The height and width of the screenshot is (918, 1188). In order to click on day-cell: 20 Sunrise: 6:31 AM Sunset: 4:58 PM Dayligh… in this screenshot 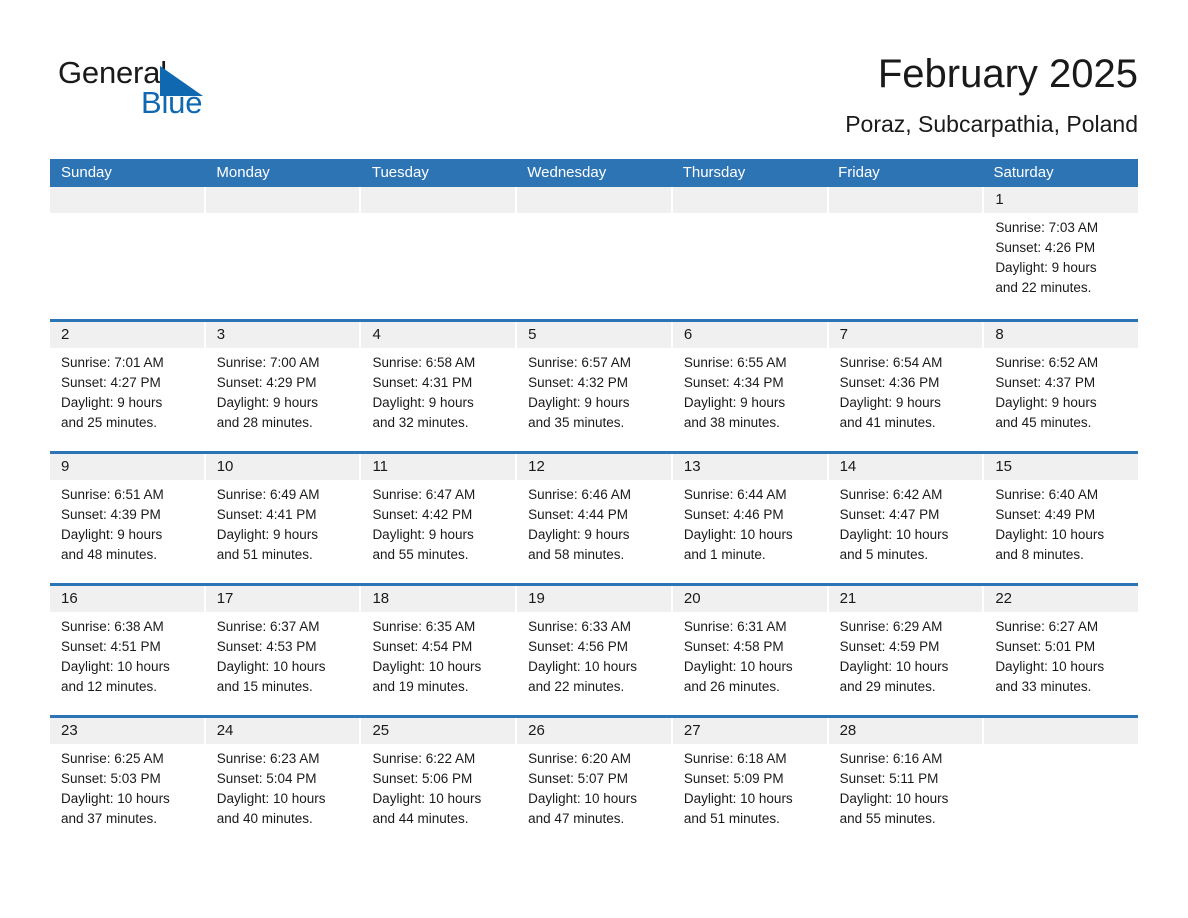, I will do `click(750, 650)`.